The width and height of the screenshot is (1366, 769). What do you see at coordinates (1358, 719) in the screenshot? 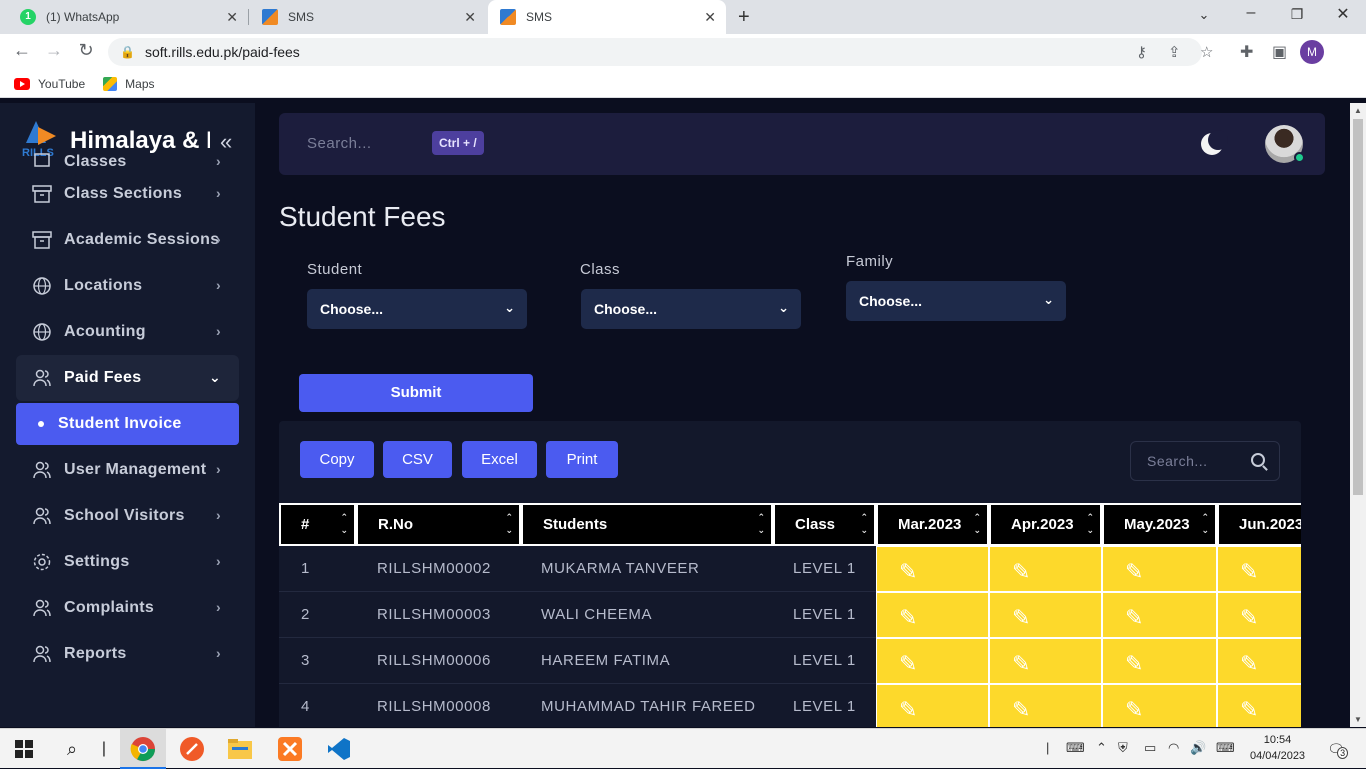
I see `scroll-down-icon: ▼` at bounding box center [1358, 719].